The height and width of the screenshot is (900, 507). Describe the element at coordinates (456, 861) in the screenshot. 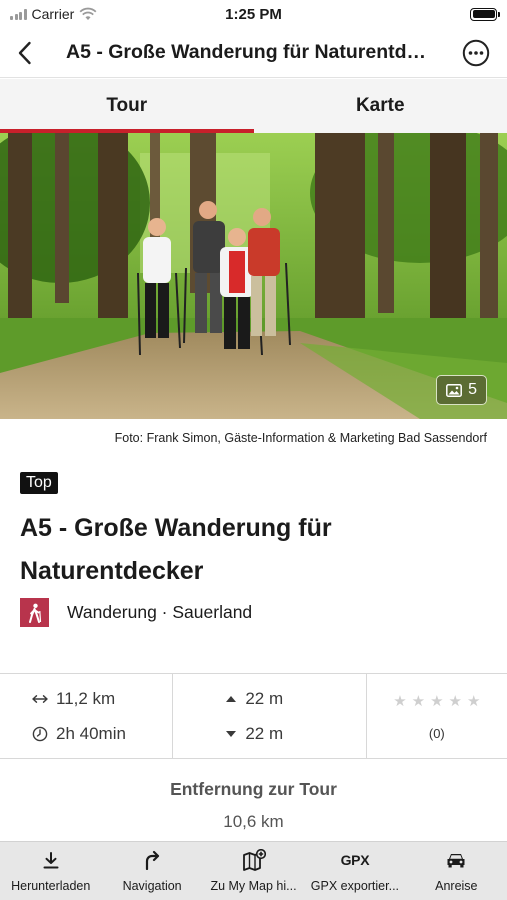

I see `car-icon` at that location.